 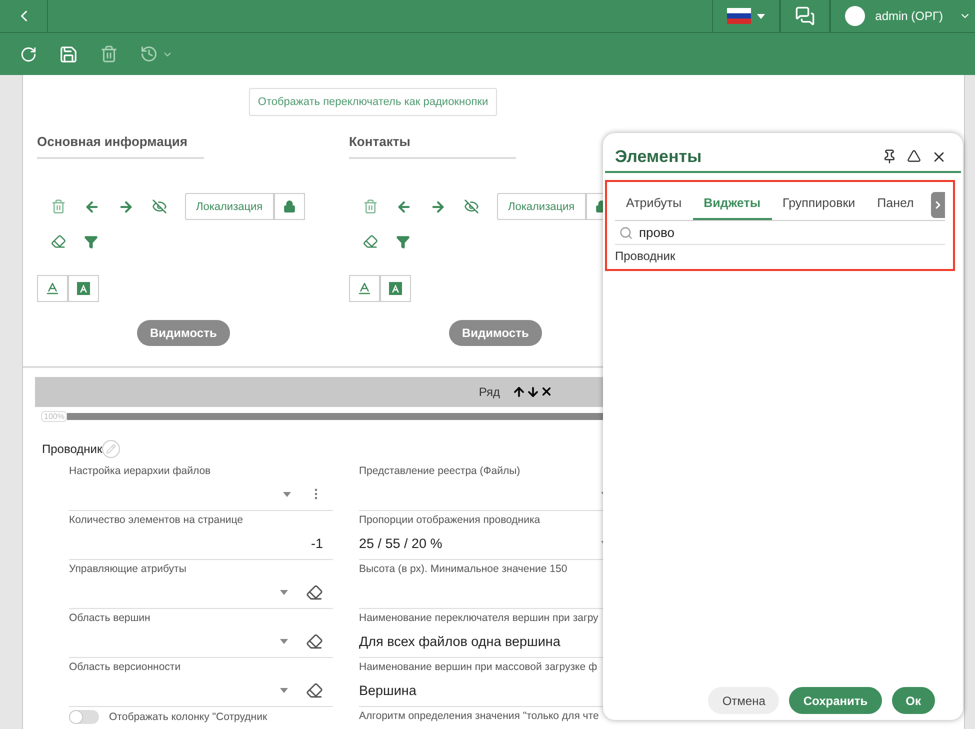 I want to click on field-label: Представление реестра (Файлы), so click(x=440, y=471).